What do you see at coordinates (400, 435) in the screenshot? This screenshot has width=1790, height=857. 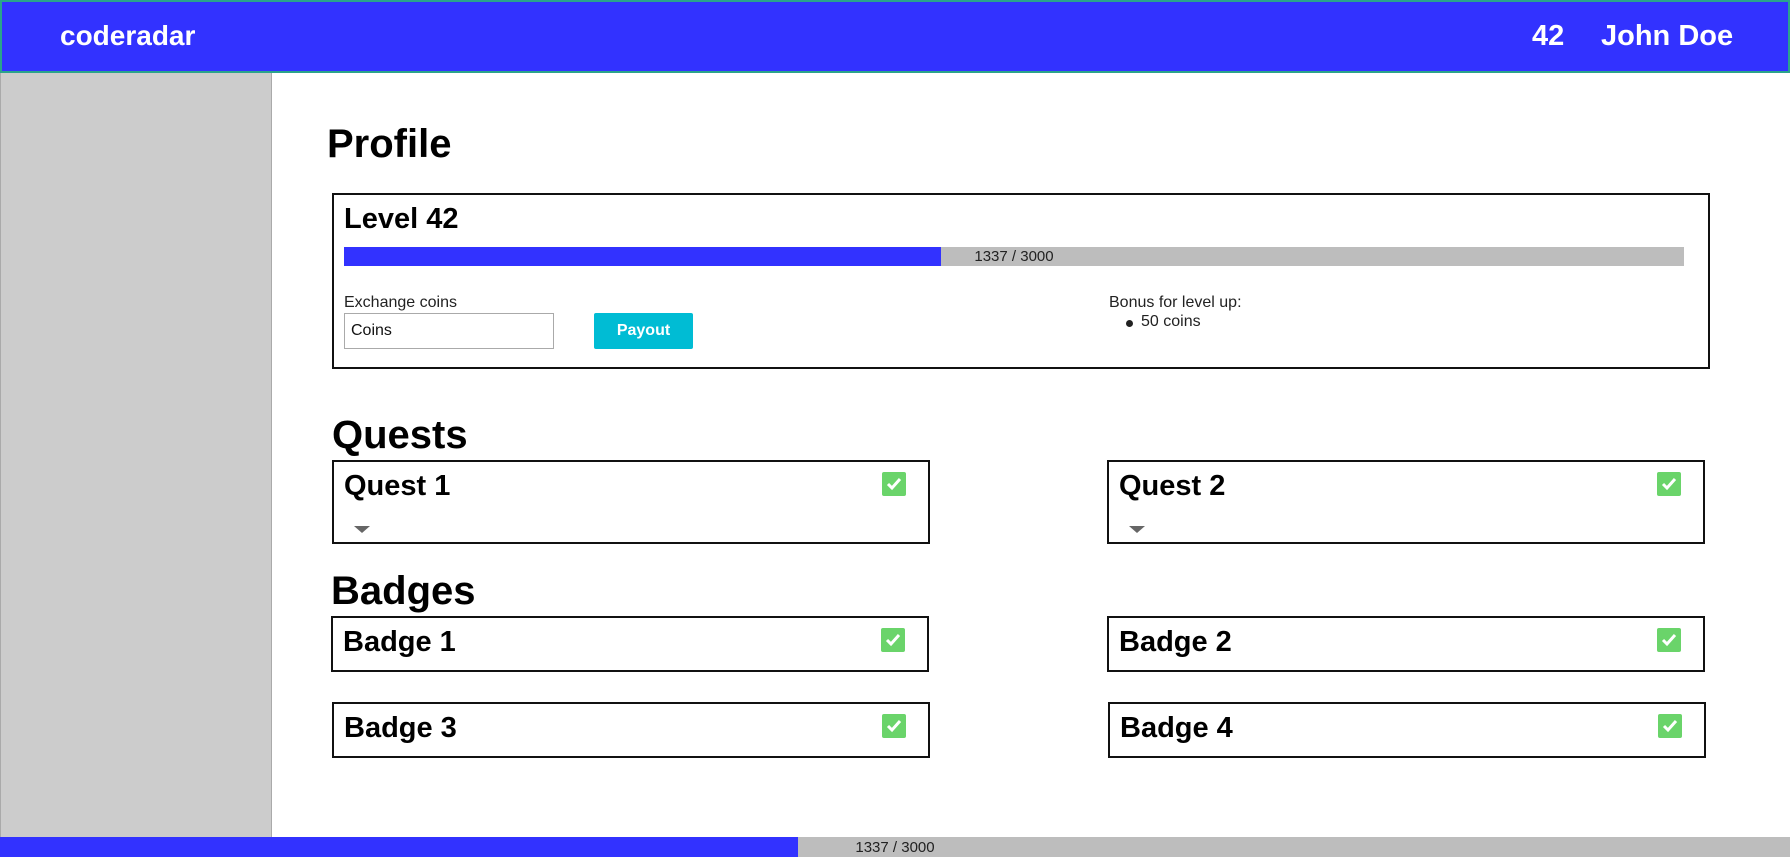 I see `quests-title: Quests` at bounding box center [400, 435].